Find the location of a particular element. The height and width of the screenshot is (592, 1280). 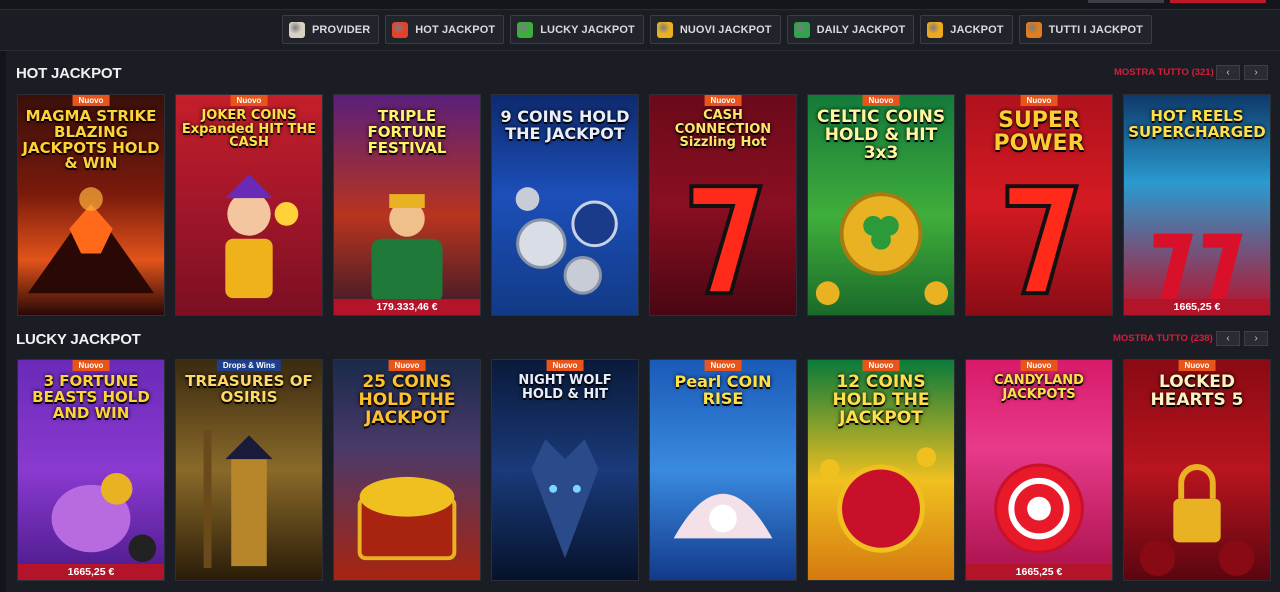

game-title: 25 COINS HOLD THE JACKPOT is located at coordinates (407, 400).